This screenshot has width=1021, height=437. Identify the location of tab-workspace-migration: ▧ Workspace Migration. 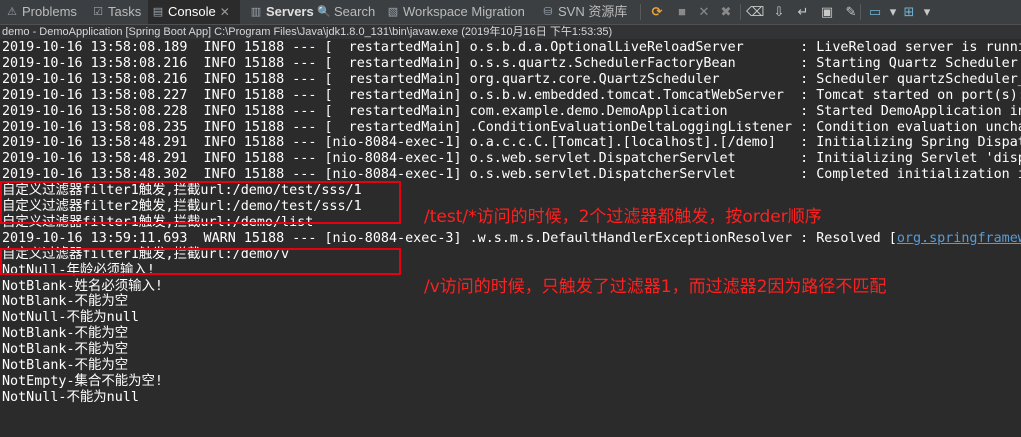
(458, 12).